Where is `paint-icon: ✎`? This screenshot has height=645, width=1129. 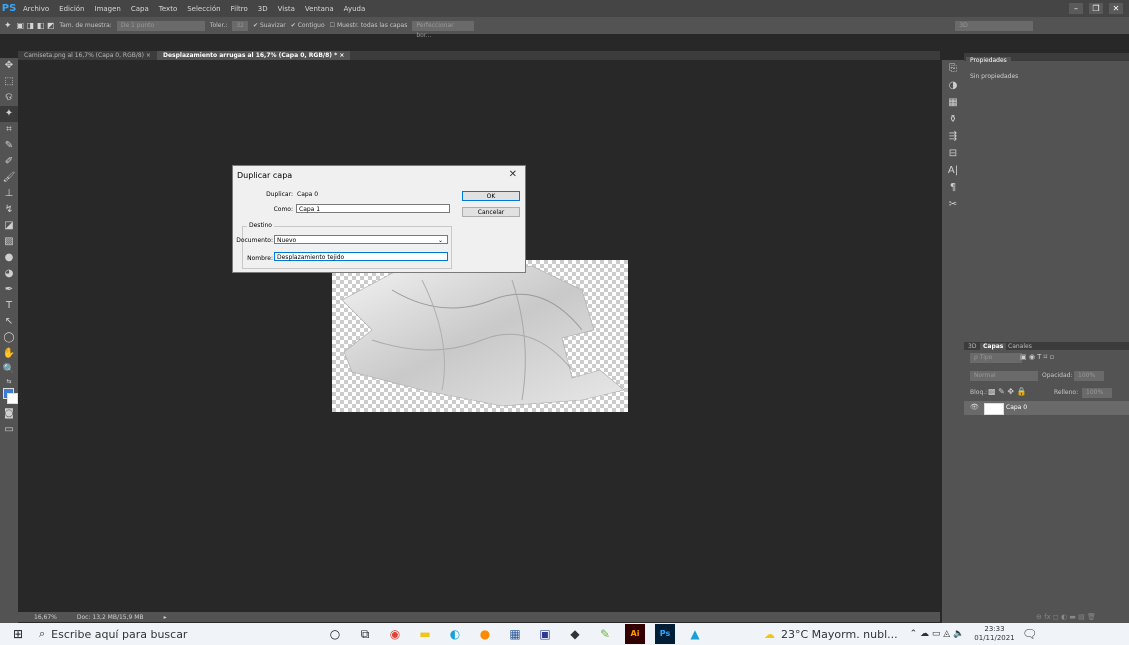
paint-icon: ✎ is located at coordinates (605, 634).